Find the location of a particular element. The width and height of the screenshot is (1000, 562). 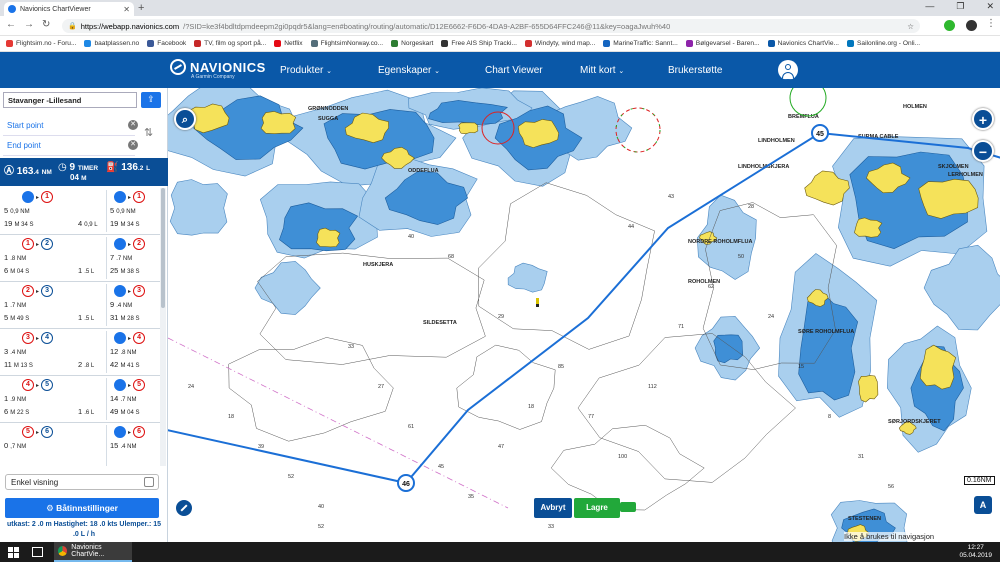

minimize-icon: — is located at coordinates (929, 6).